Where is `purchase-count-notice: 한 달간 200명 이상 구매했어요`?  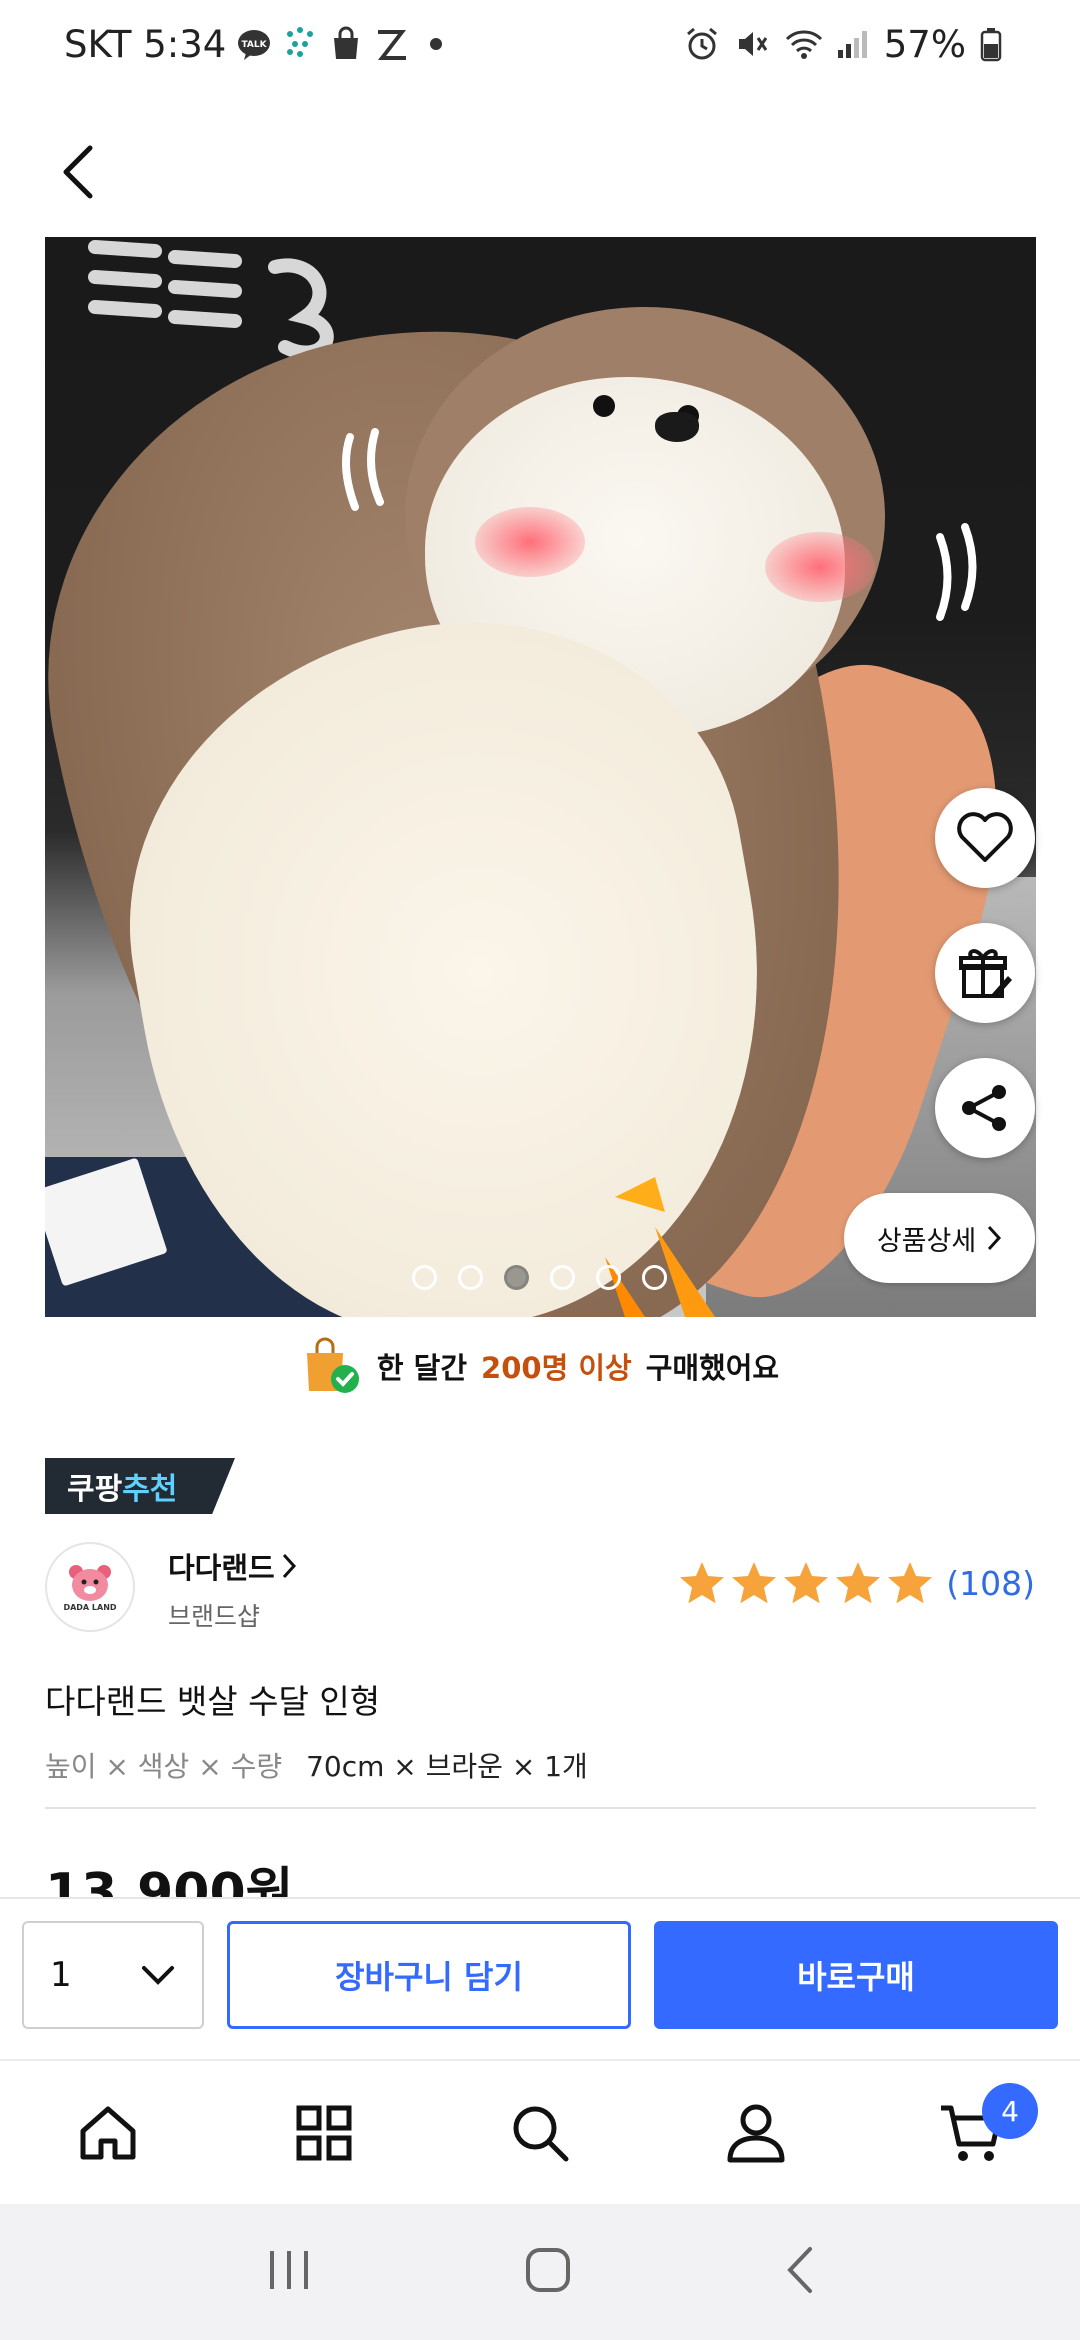
purchase-count-notice: 한 달간 200명 이상 구매했어요 is located at coordinates (540, 1366).